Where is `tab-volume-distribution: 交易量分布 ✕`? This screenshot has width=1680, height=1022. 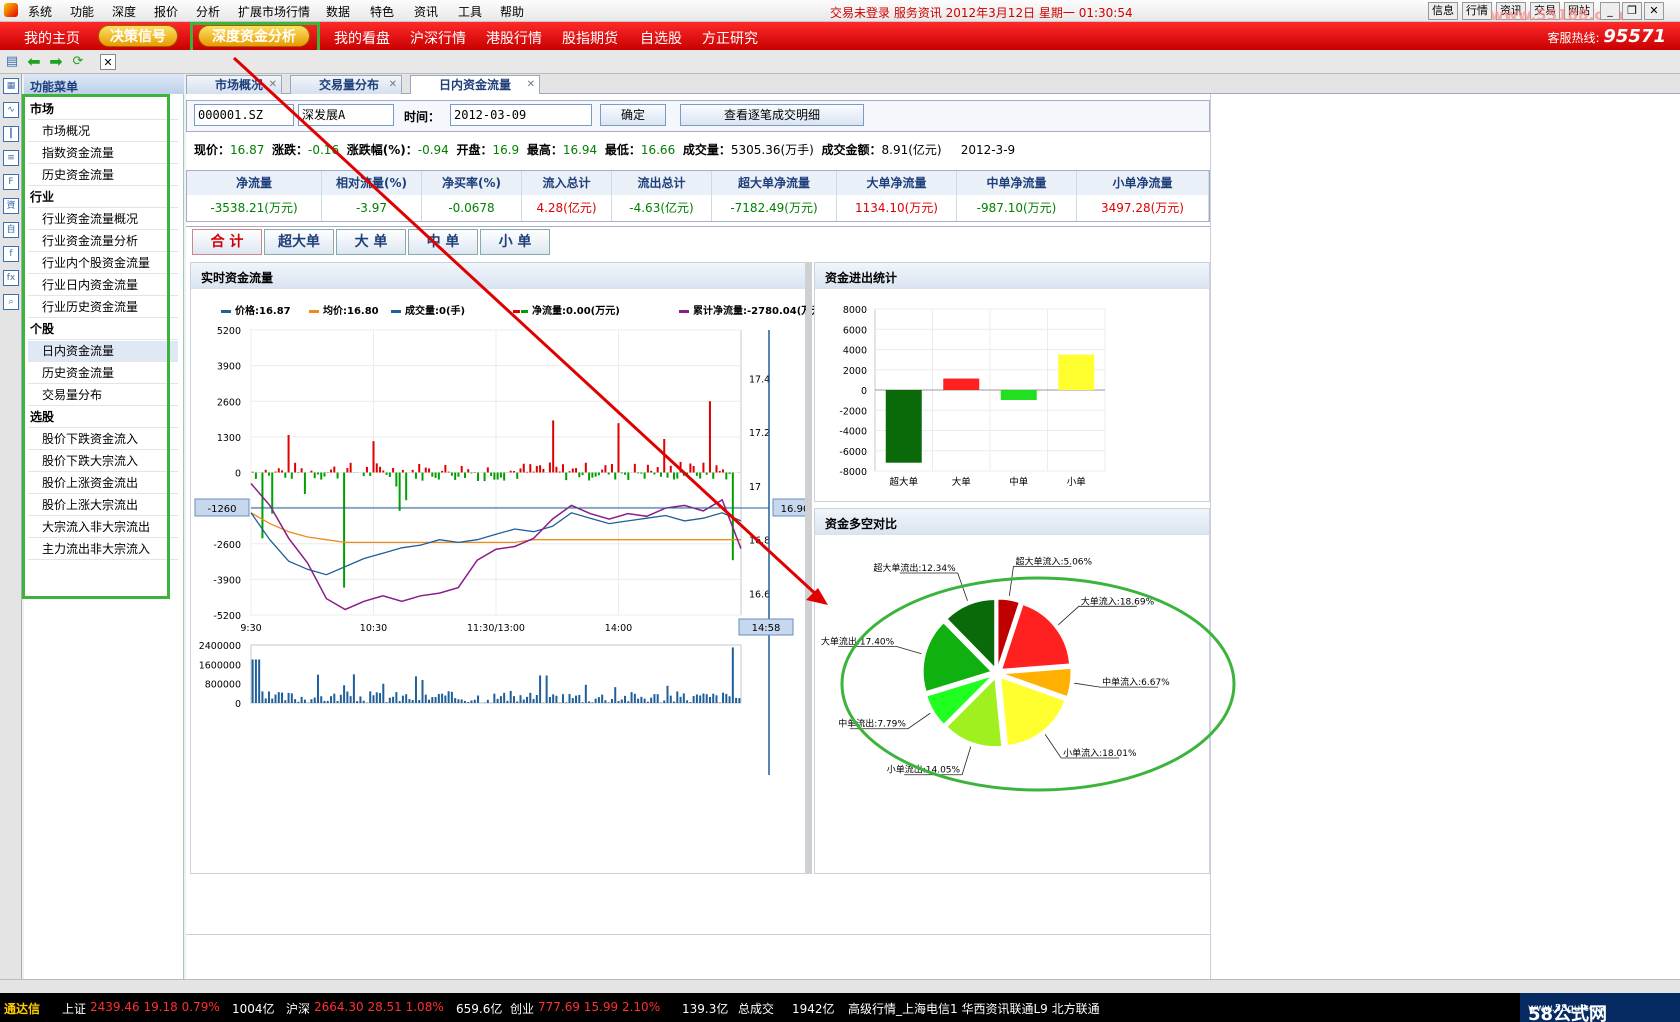 tab-volume-distribution: 交易量分布 ✕ is located at coordinates (346, 84).